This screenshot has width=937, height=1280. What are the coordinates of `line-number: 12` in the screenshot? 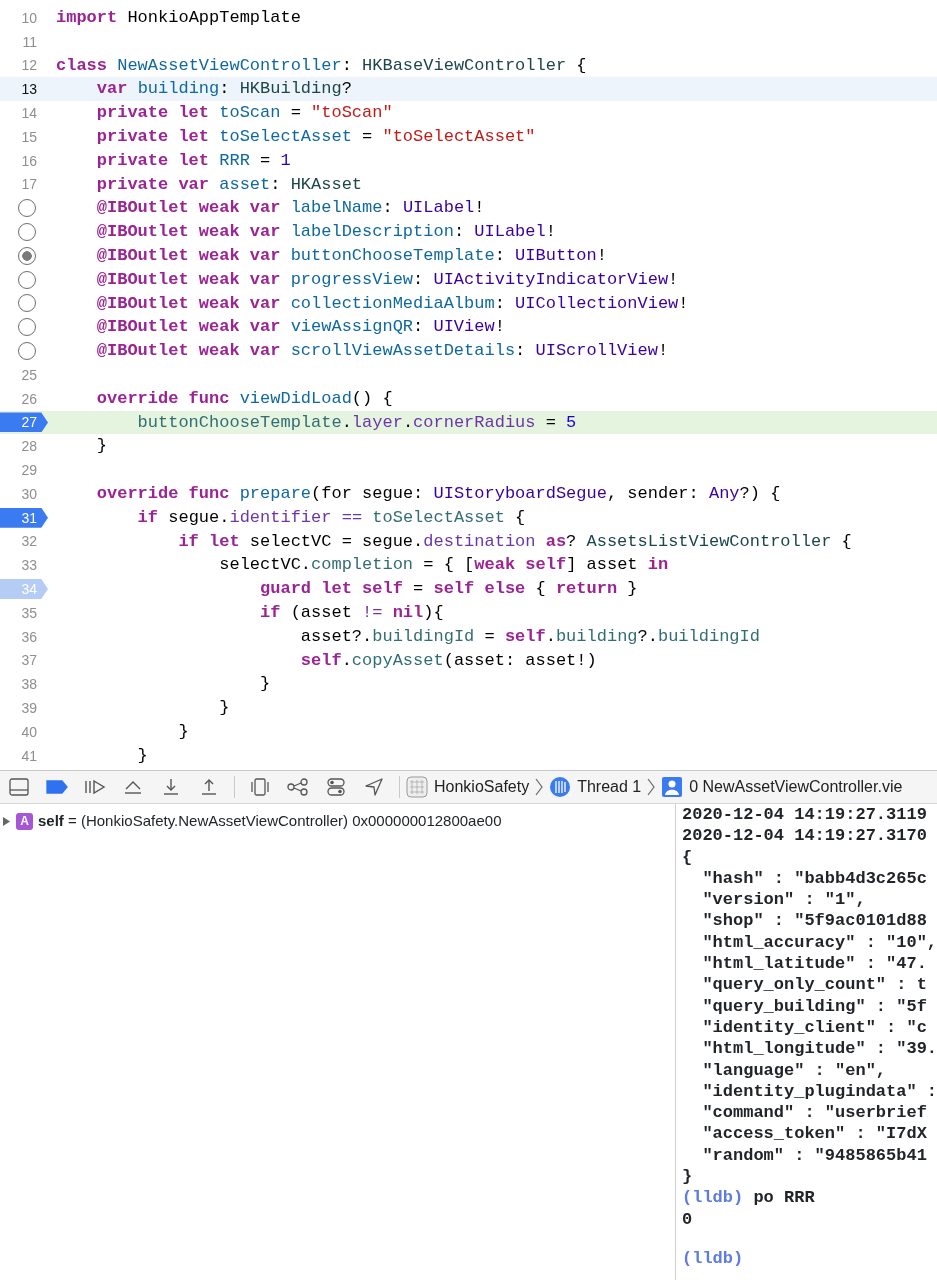 It's located at (29, 66).